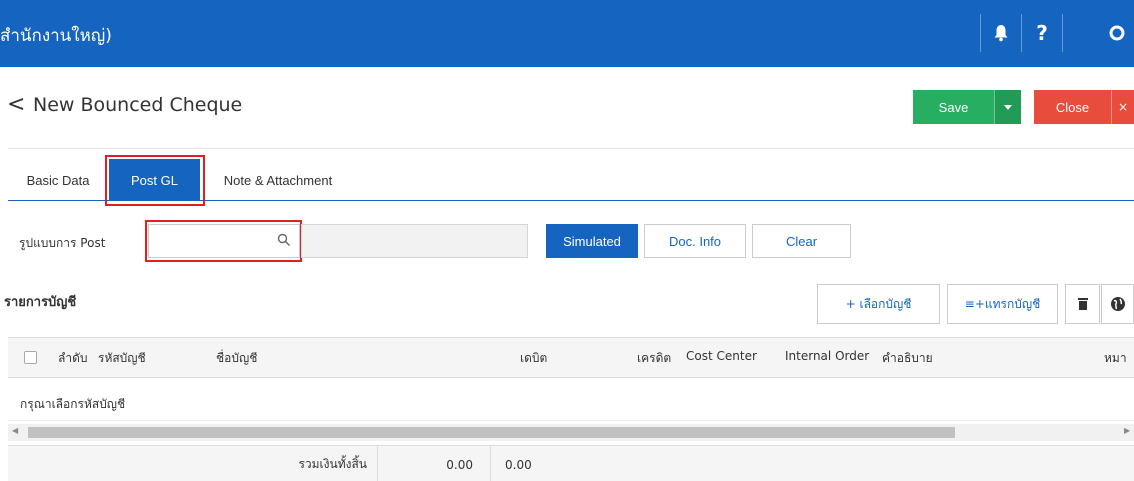 Image resolution: width=1134 pixels, height=481 pixels. I want to click on back-button: <, so click(16, 104).